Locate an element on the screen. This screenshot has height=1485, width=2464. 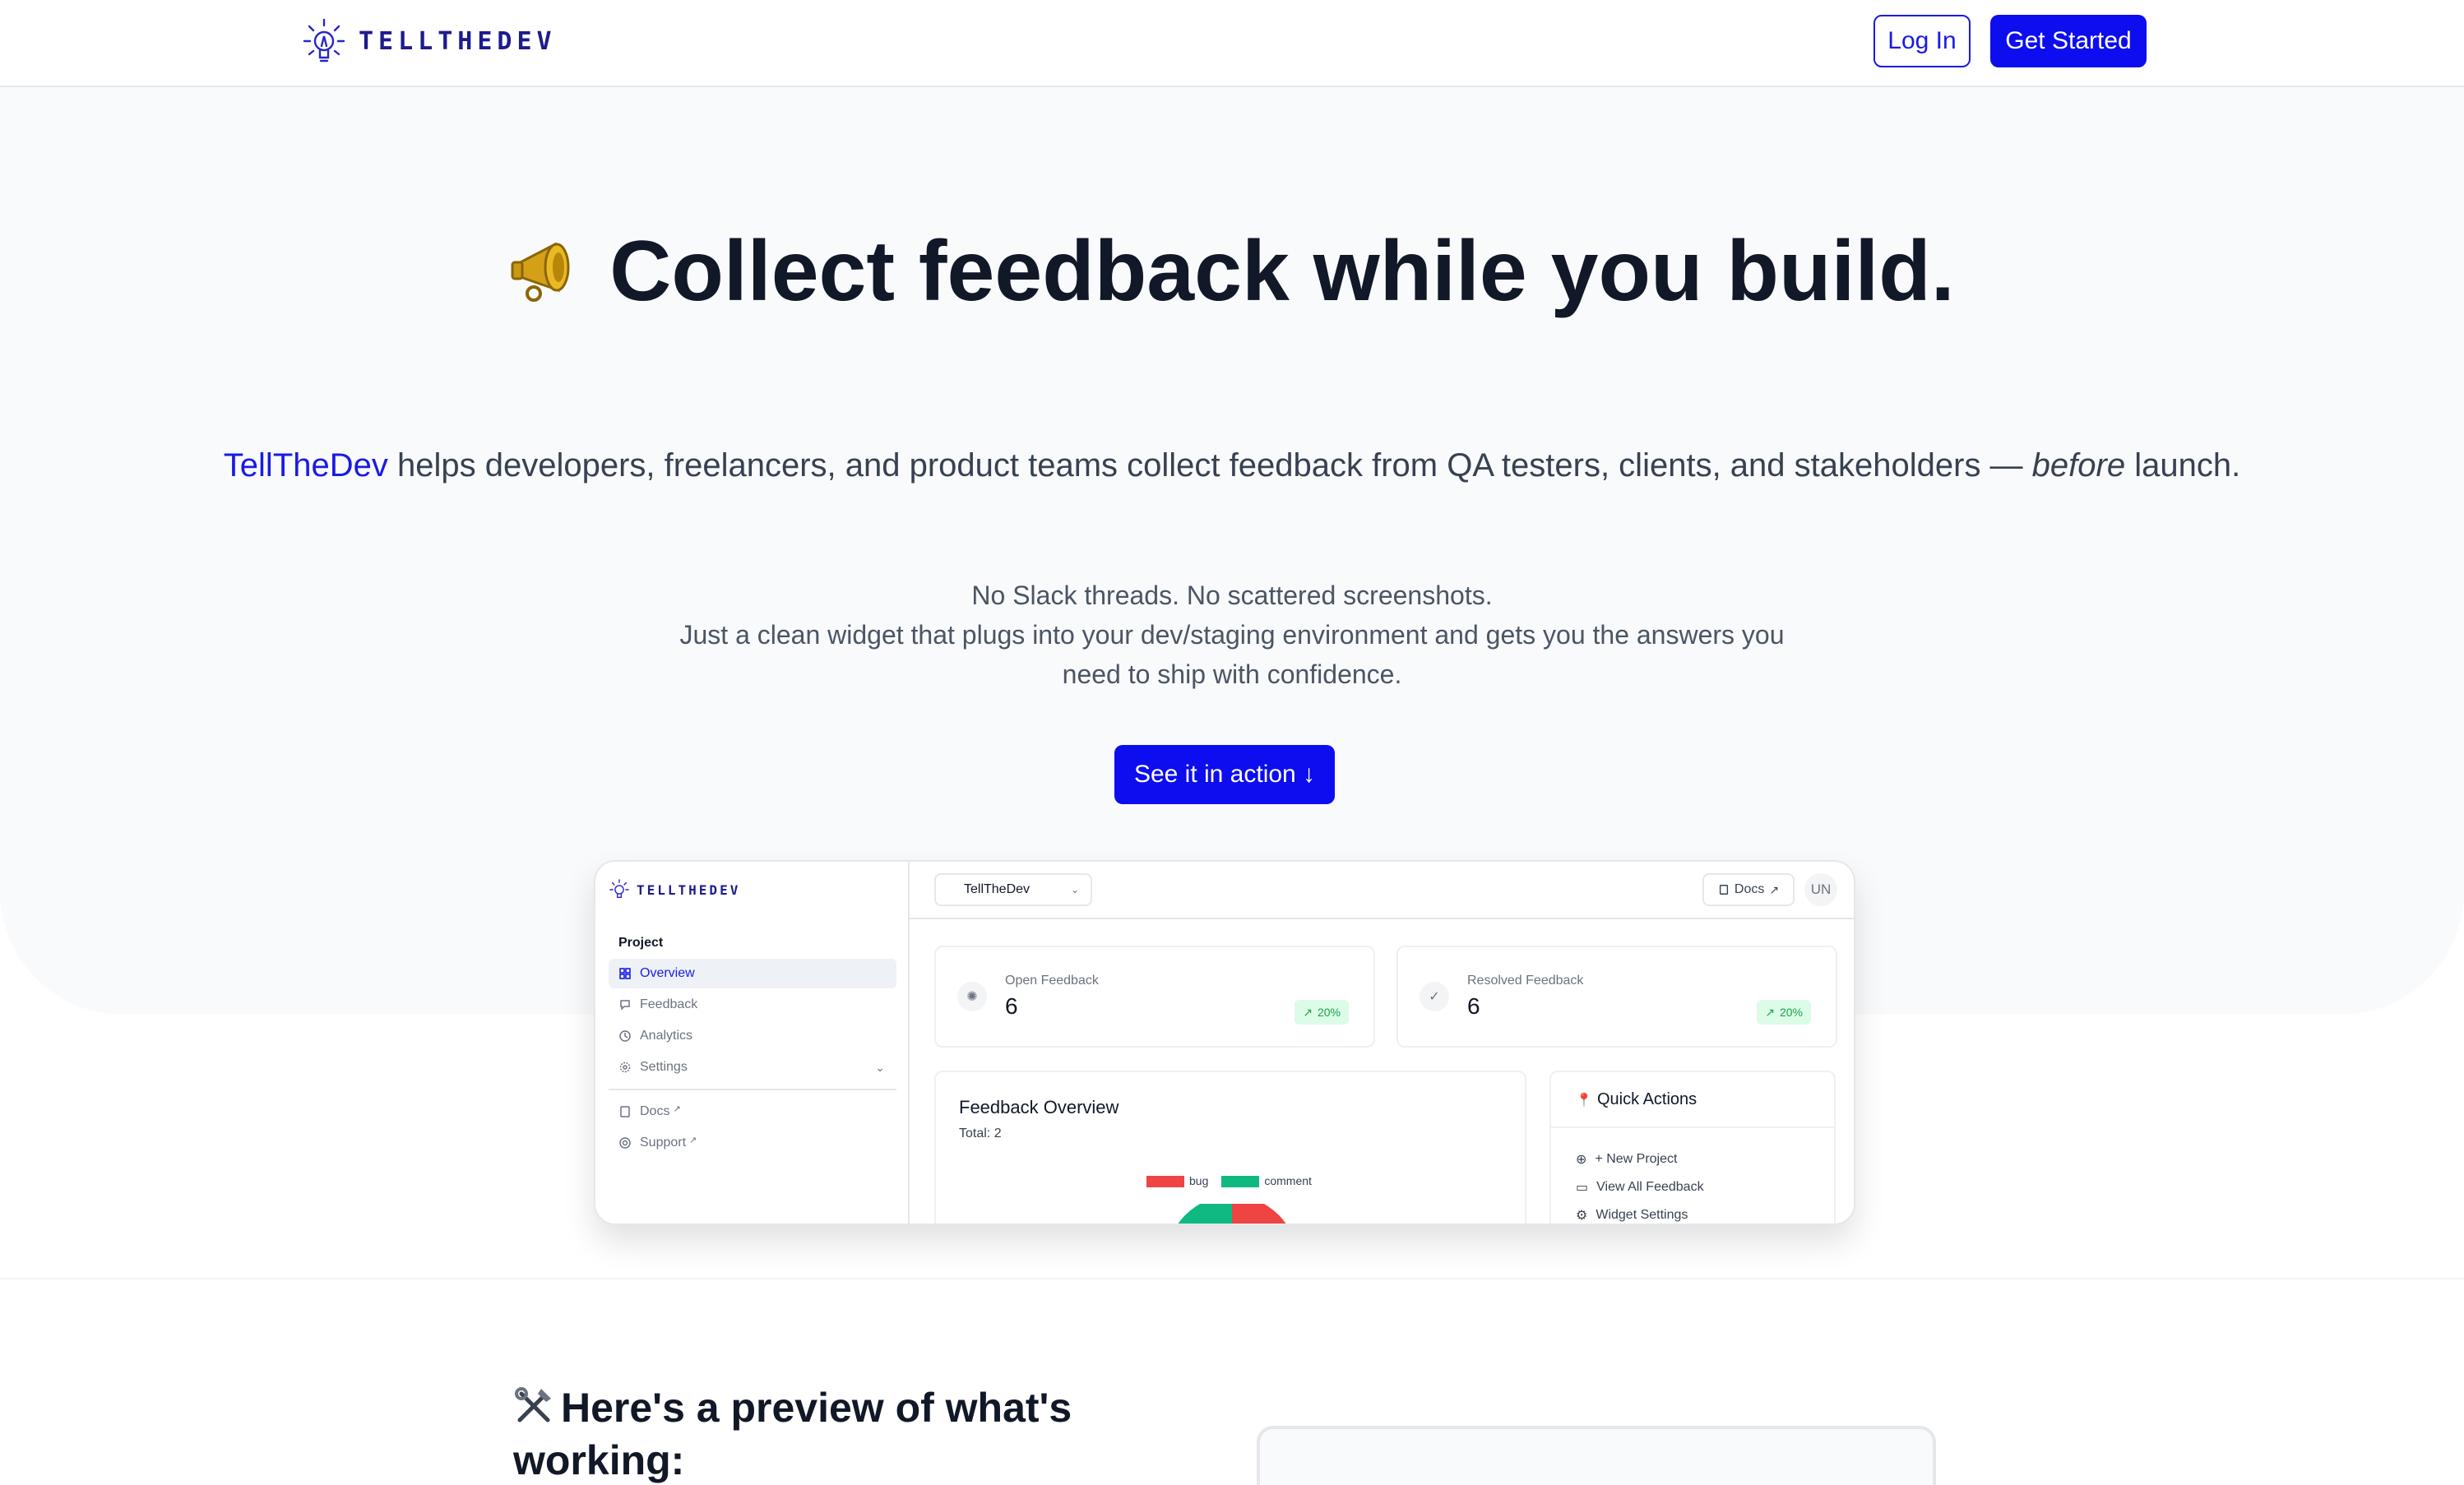
logo: TELLTHEDEV is located at coordinates (429, 41).